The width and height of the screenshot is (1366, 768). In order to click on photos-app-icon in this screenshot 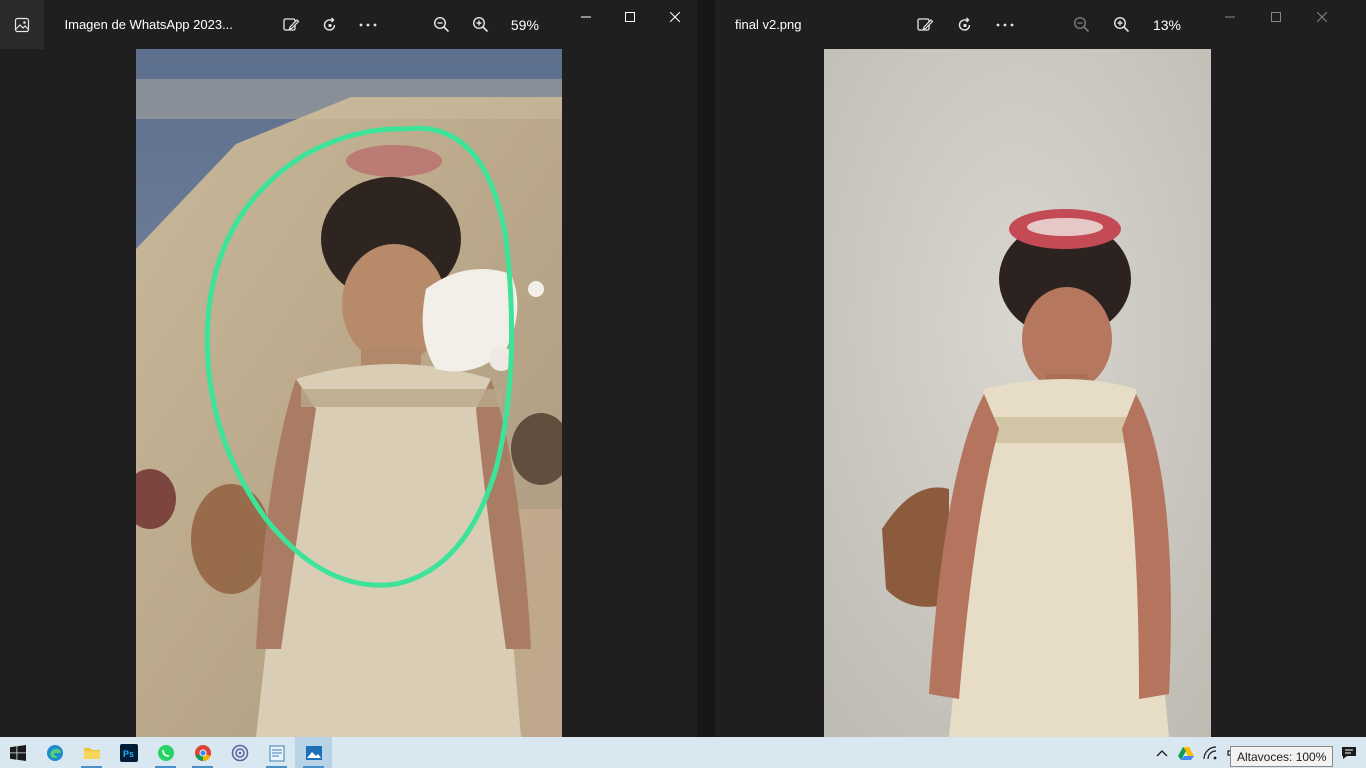, I will do `click(22, 24)`.